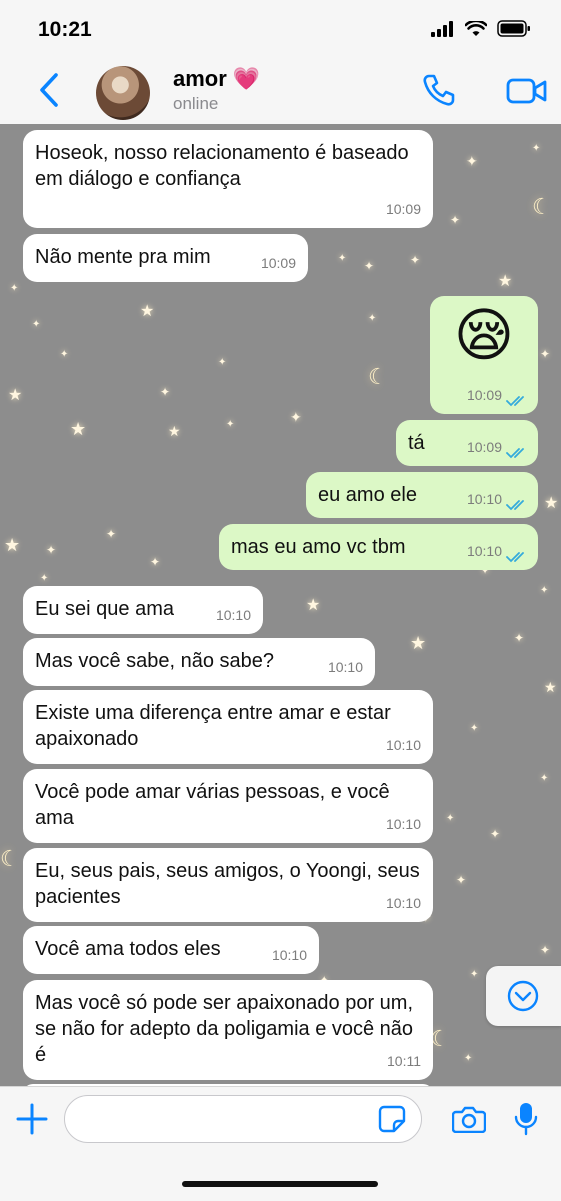  Describe the element at coordinates (367, 495) in the screenshot. I see `message-text: eu amo ele` at that location.